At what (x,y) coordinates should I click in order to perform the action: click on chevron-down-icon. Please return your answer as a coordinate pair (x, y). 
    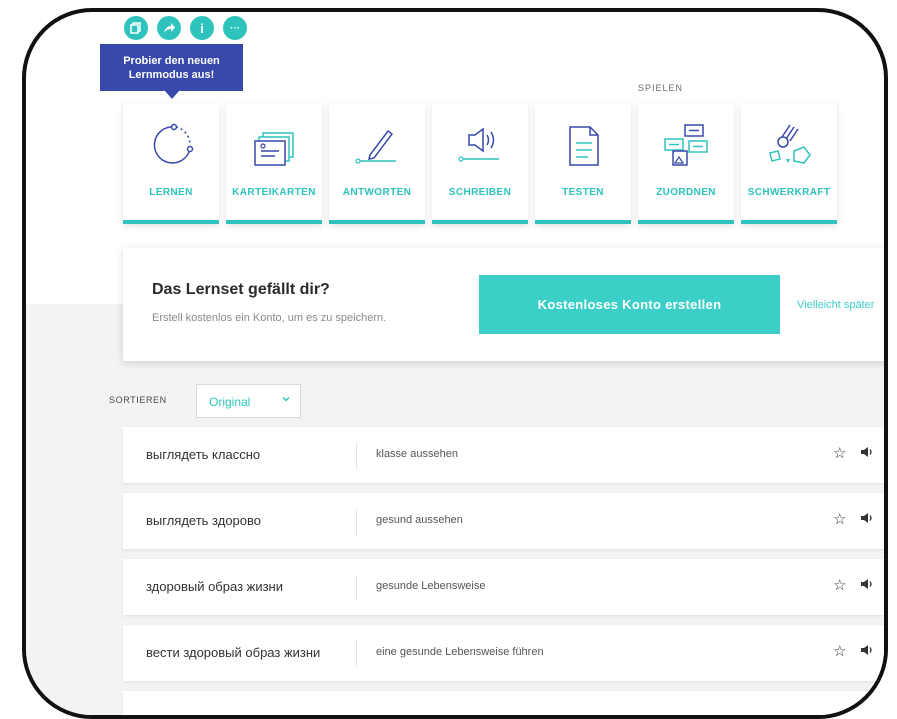
    Looking at the image, I should click on (286, 400).